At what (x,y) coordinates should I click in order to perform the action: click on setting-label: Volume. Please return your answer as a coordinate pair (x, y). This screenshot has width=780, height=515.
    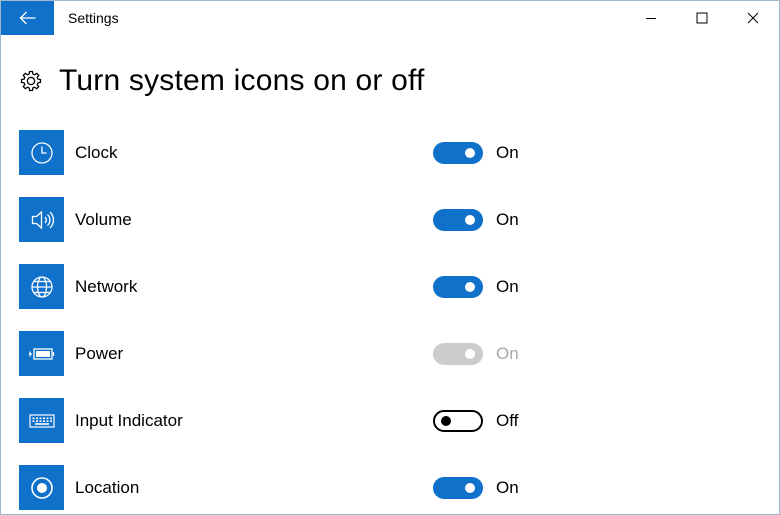
    Looking at the image, I should click on (103, 219).